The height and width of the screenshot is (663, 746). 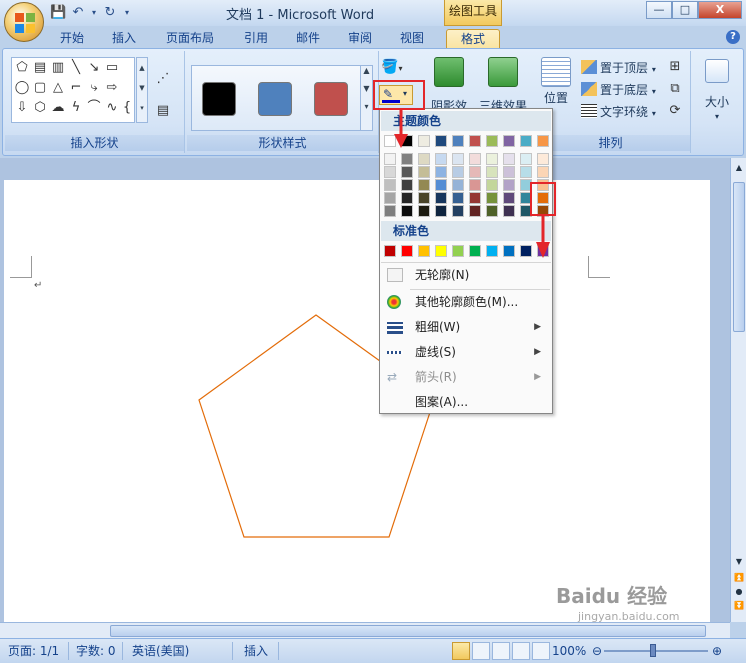 I want to click on elbow-connector-icon: ⌐, so click(x=76, y=88).